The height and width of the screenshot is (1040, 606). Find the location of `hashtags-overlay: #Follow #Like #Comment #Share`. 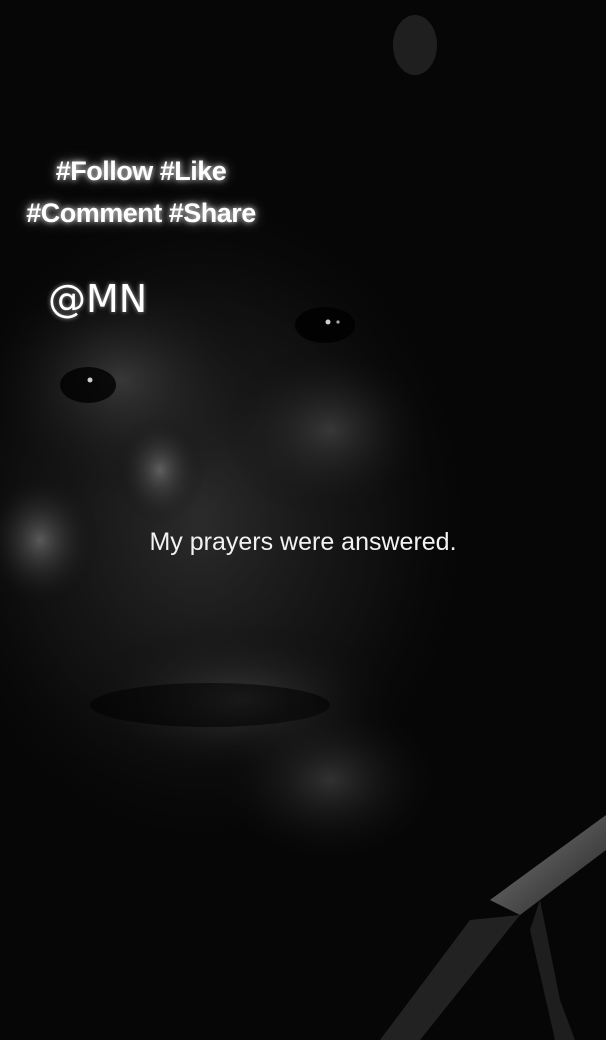

hashtags-overlay: #Follow #Like #Comment #Share is located at coordinates (141, 192).